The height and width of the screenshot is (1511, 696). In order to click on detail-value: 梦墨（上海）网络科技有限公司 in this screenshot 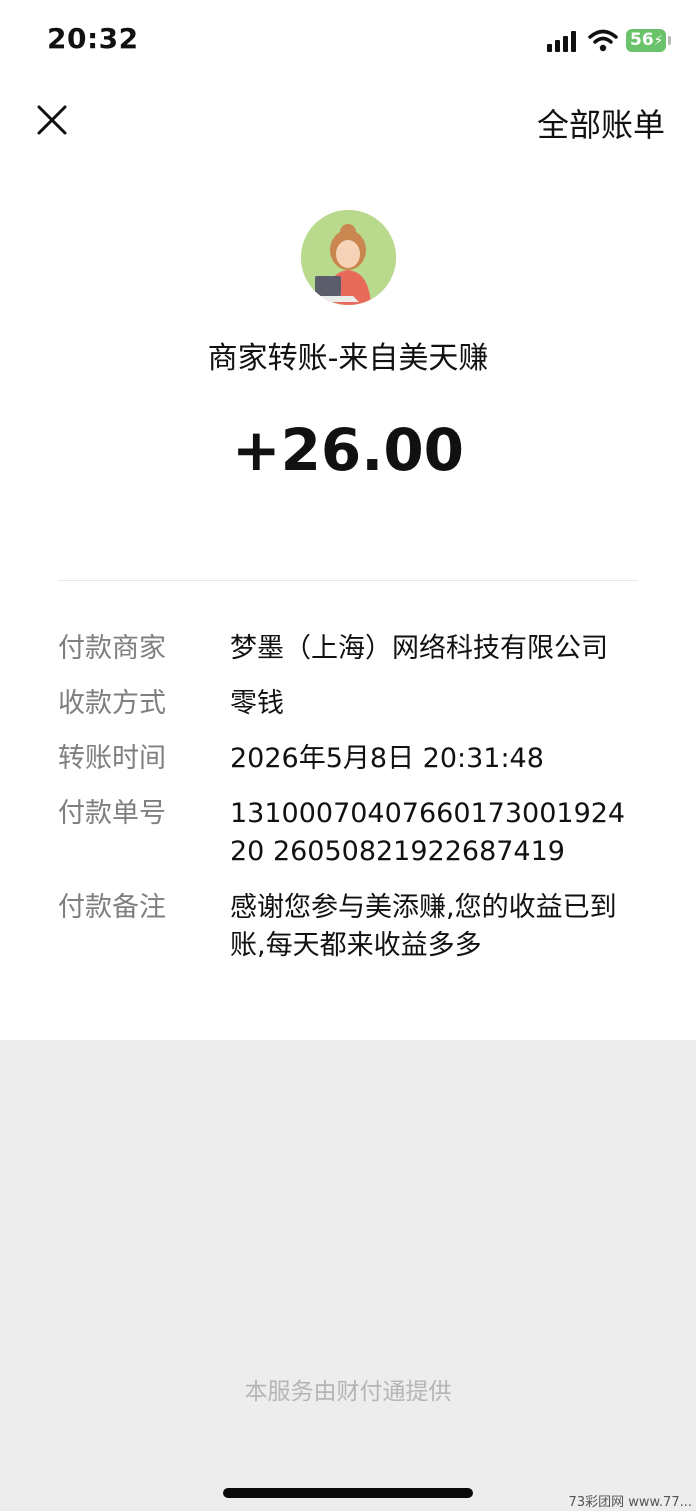, I will do `click(419, 648)`.